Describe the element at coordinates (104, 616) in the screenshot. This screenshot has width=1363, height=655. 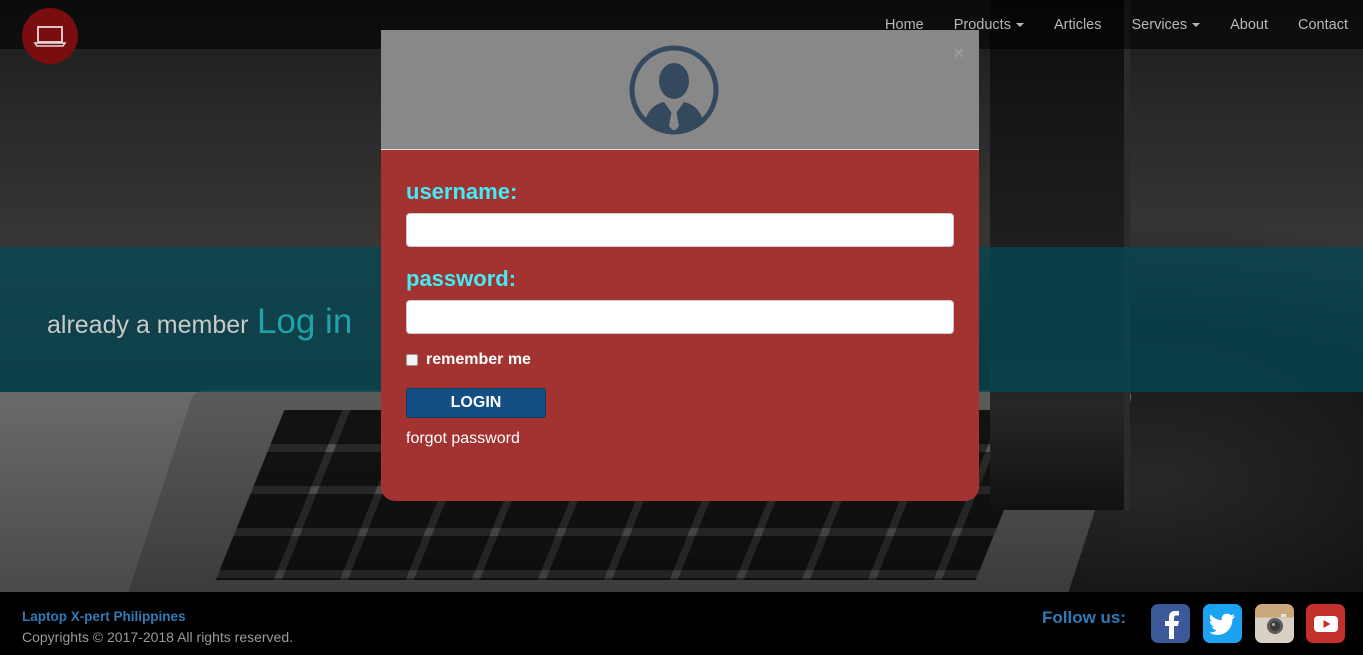
I see `footer-brand: Laptop X-pert Philippines` at that location.